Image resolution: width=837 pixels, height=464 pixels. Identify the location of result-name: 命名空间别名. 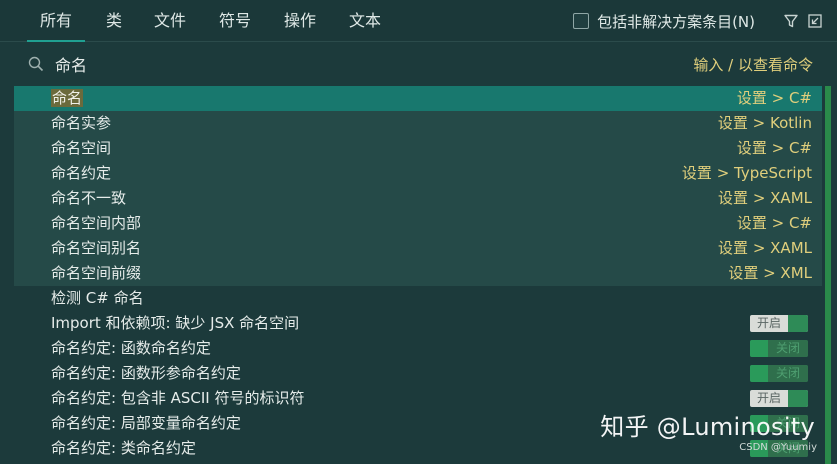
(96, 248).